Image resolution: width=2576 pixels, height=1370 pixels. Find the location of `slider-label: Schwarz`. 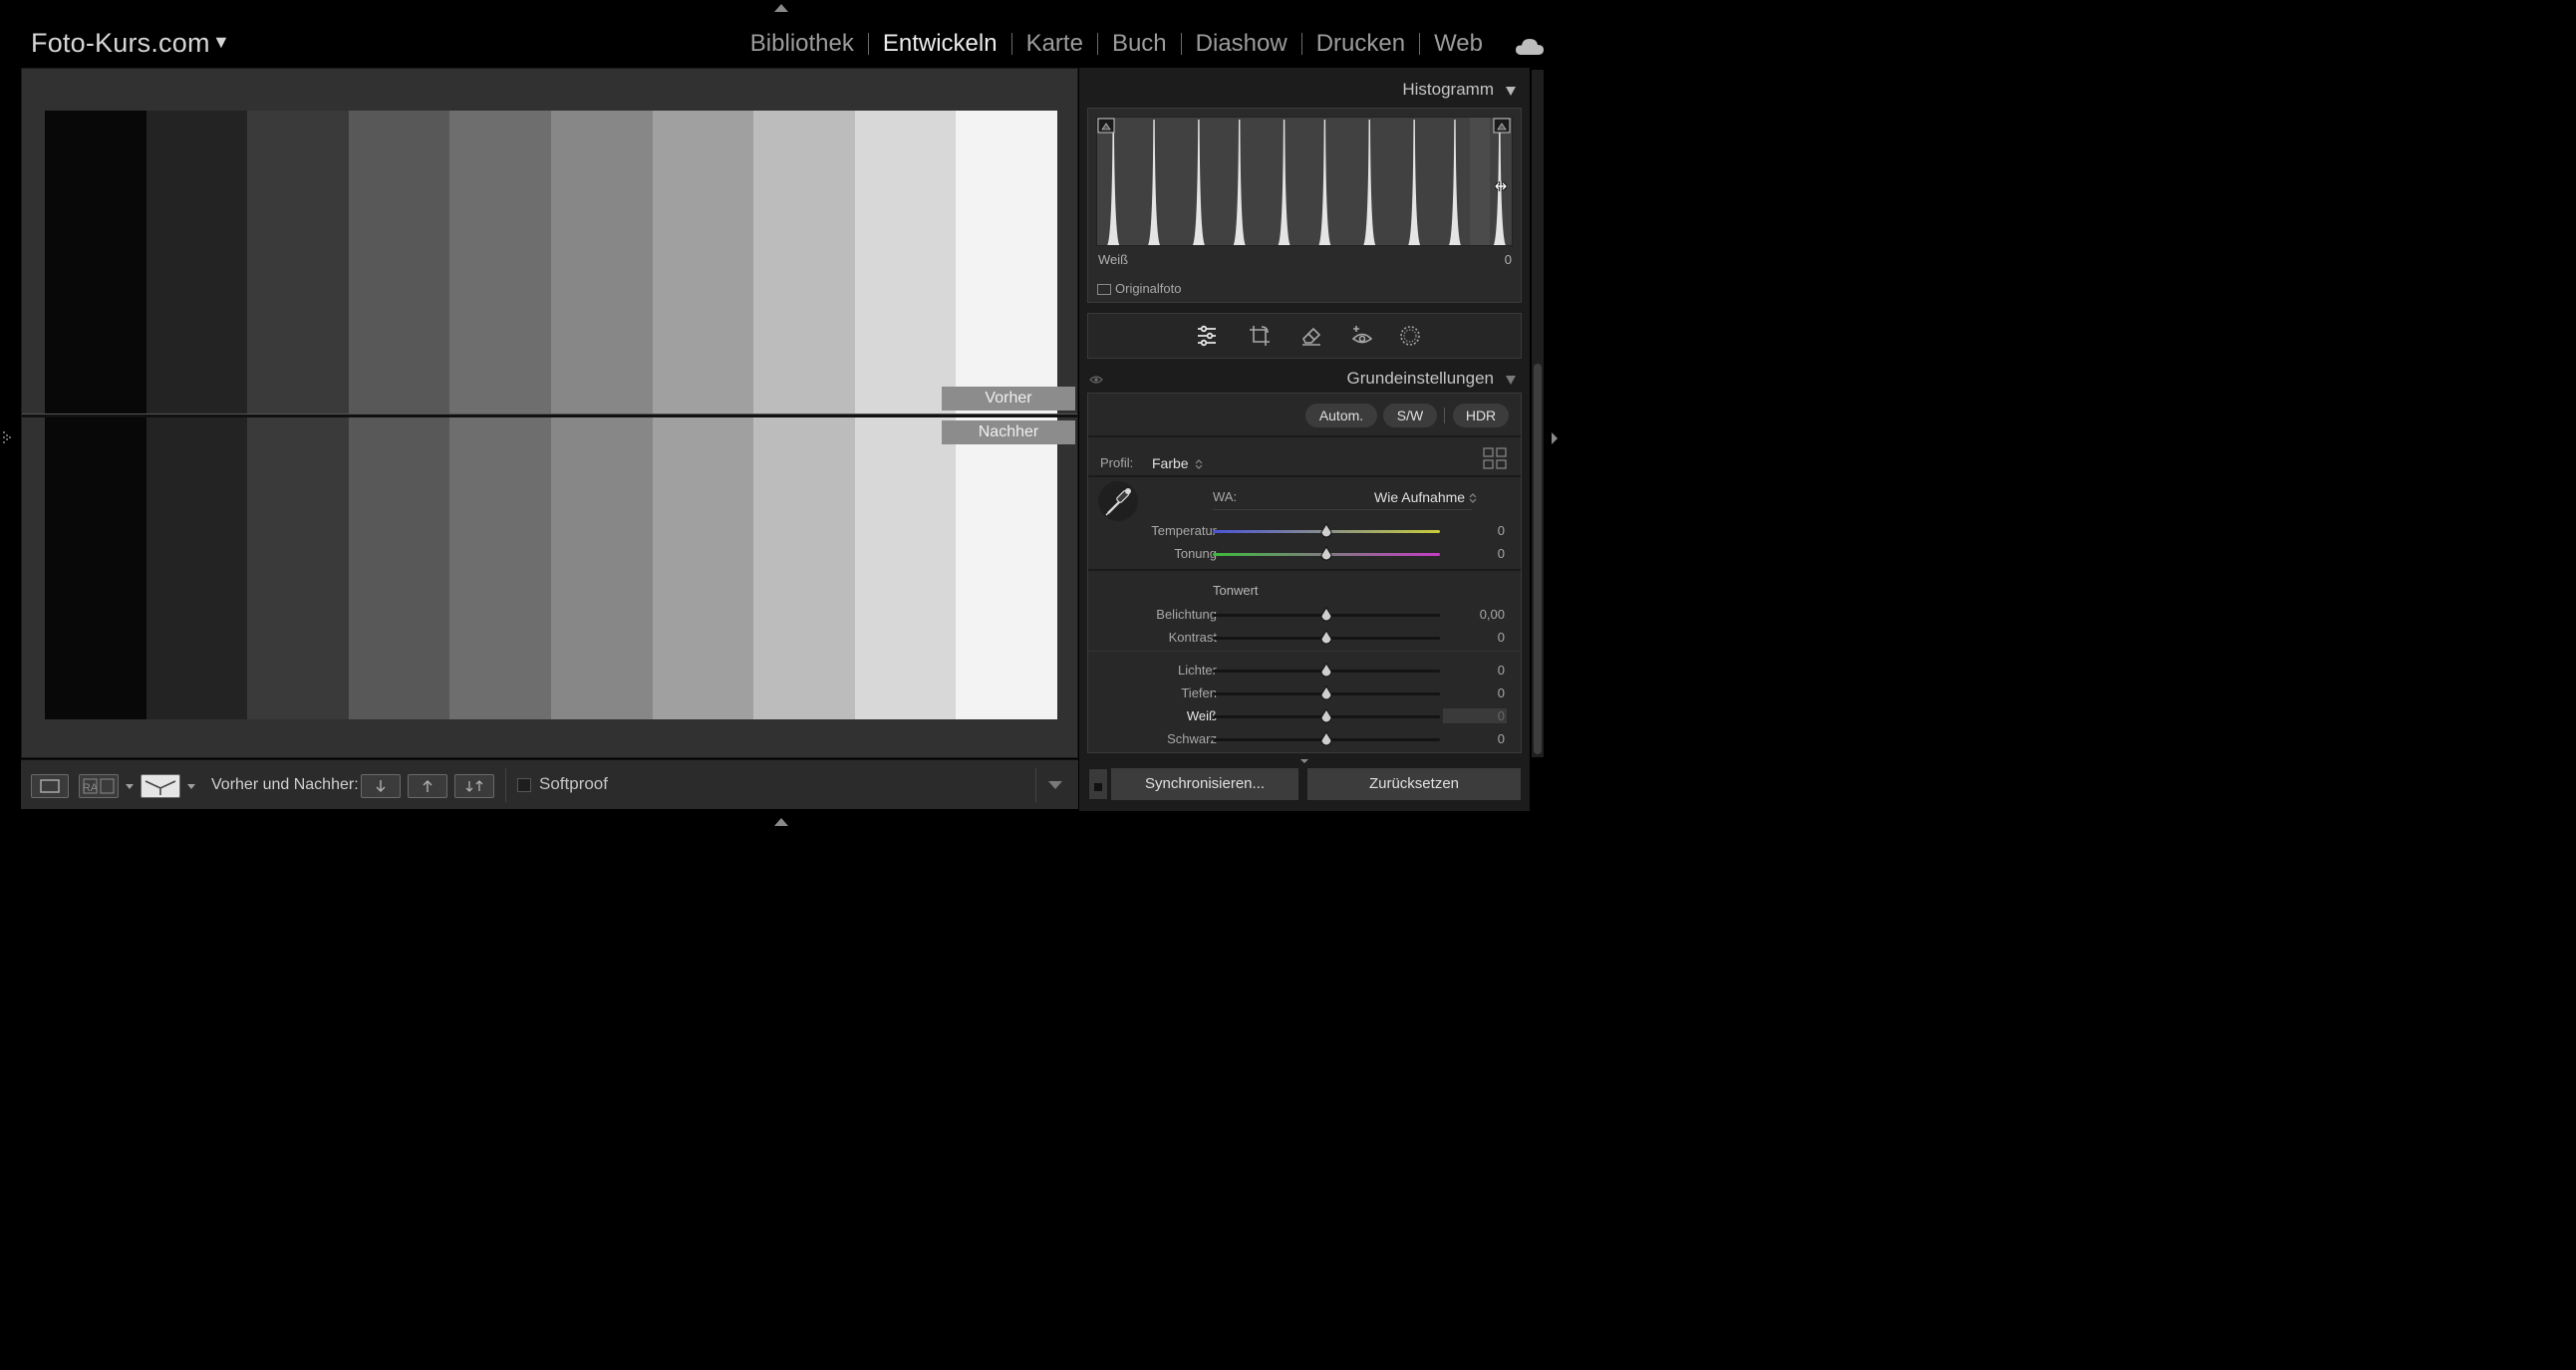

slider-label: Schwarz is located at coordinates (1192, 738).